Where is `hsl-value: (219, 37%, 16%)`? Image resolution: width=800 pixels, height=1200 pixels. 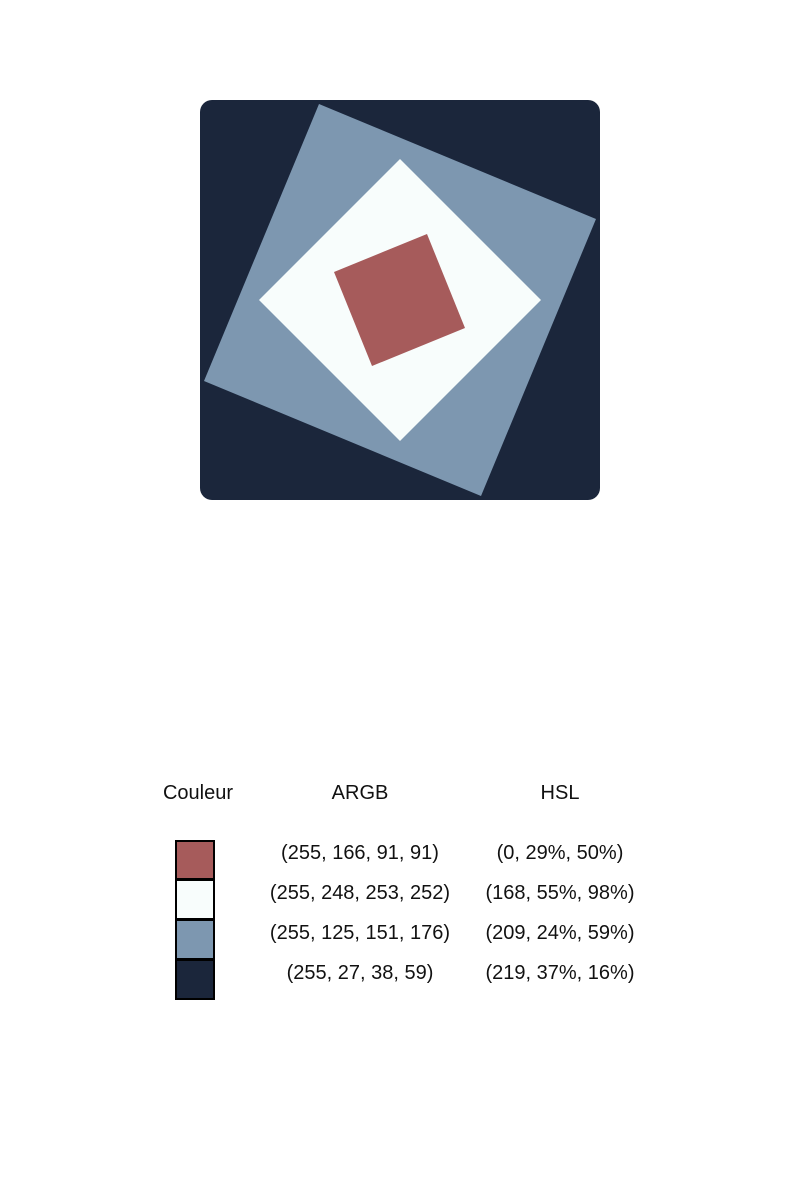
hsl-value: (219, 37%, 16%) is located at coordinates (560, 973).